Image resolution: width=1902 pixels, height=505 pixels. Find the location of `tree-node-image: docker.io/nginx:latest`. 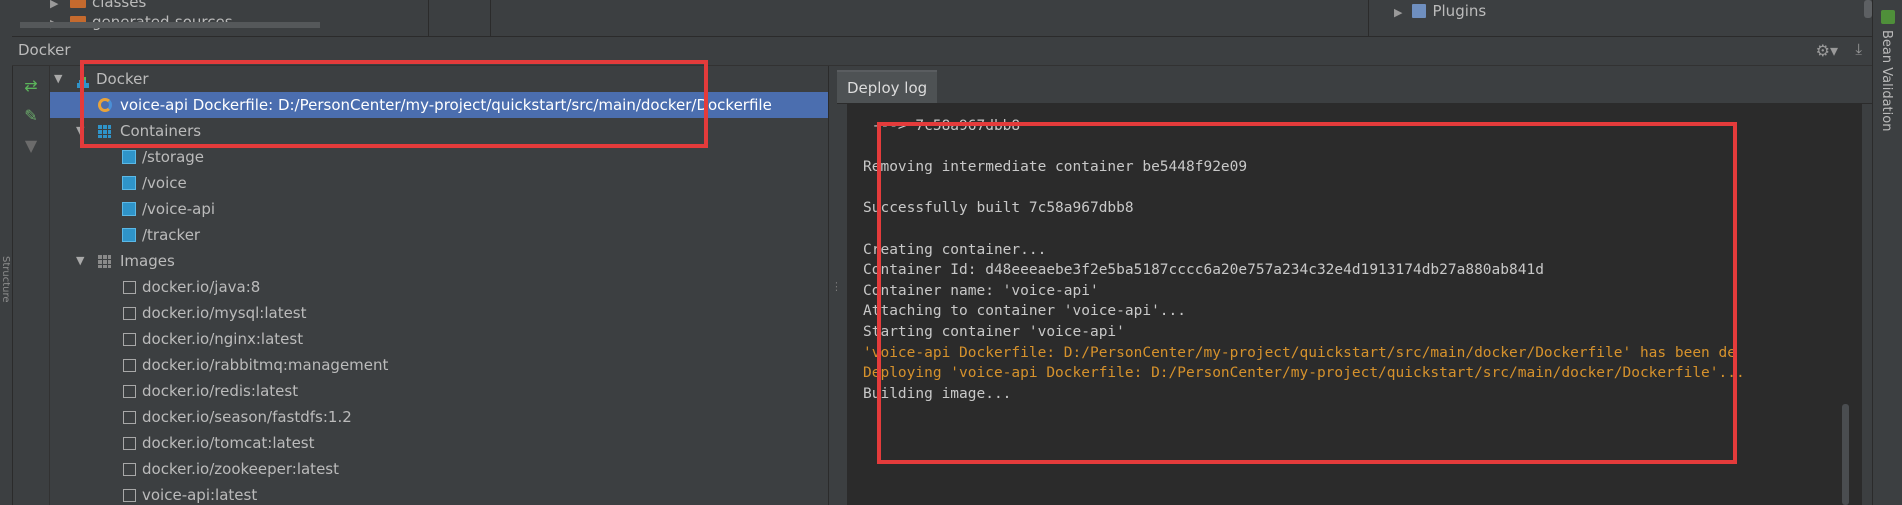

tree-node-image: docker.io/nginx:latest is located at coordinates (439, 339).